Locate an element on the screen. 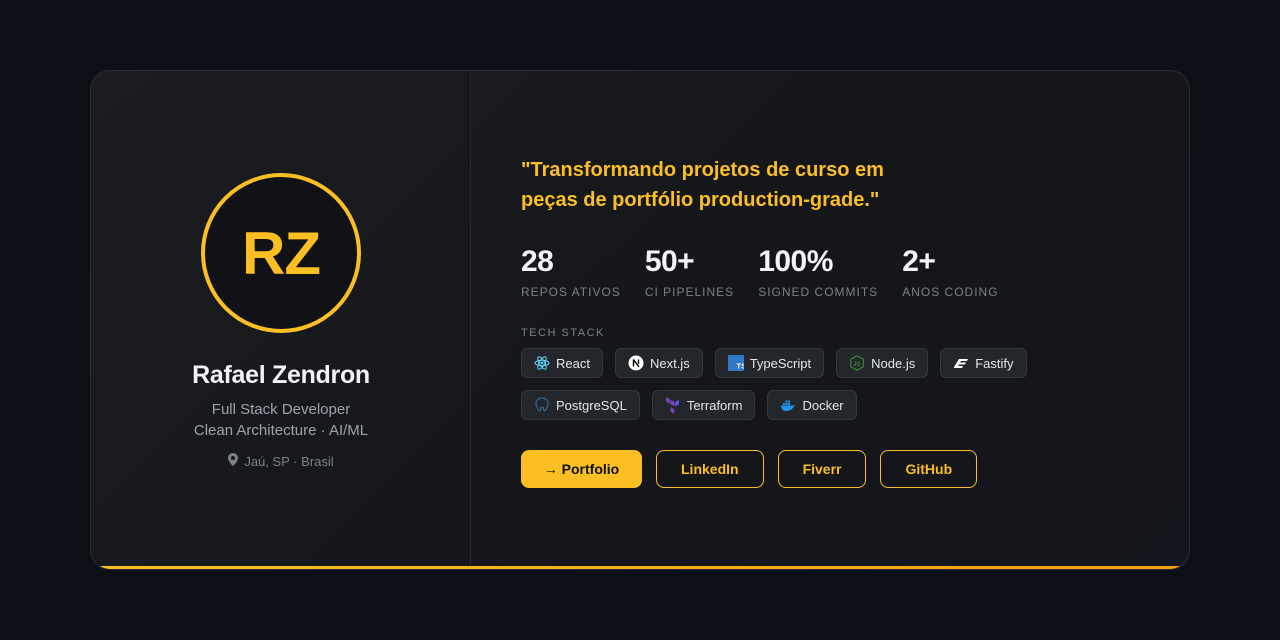 The height and width of the screenshot is (640, 1280). avatar: RZ is located at coordinates (281, 253).